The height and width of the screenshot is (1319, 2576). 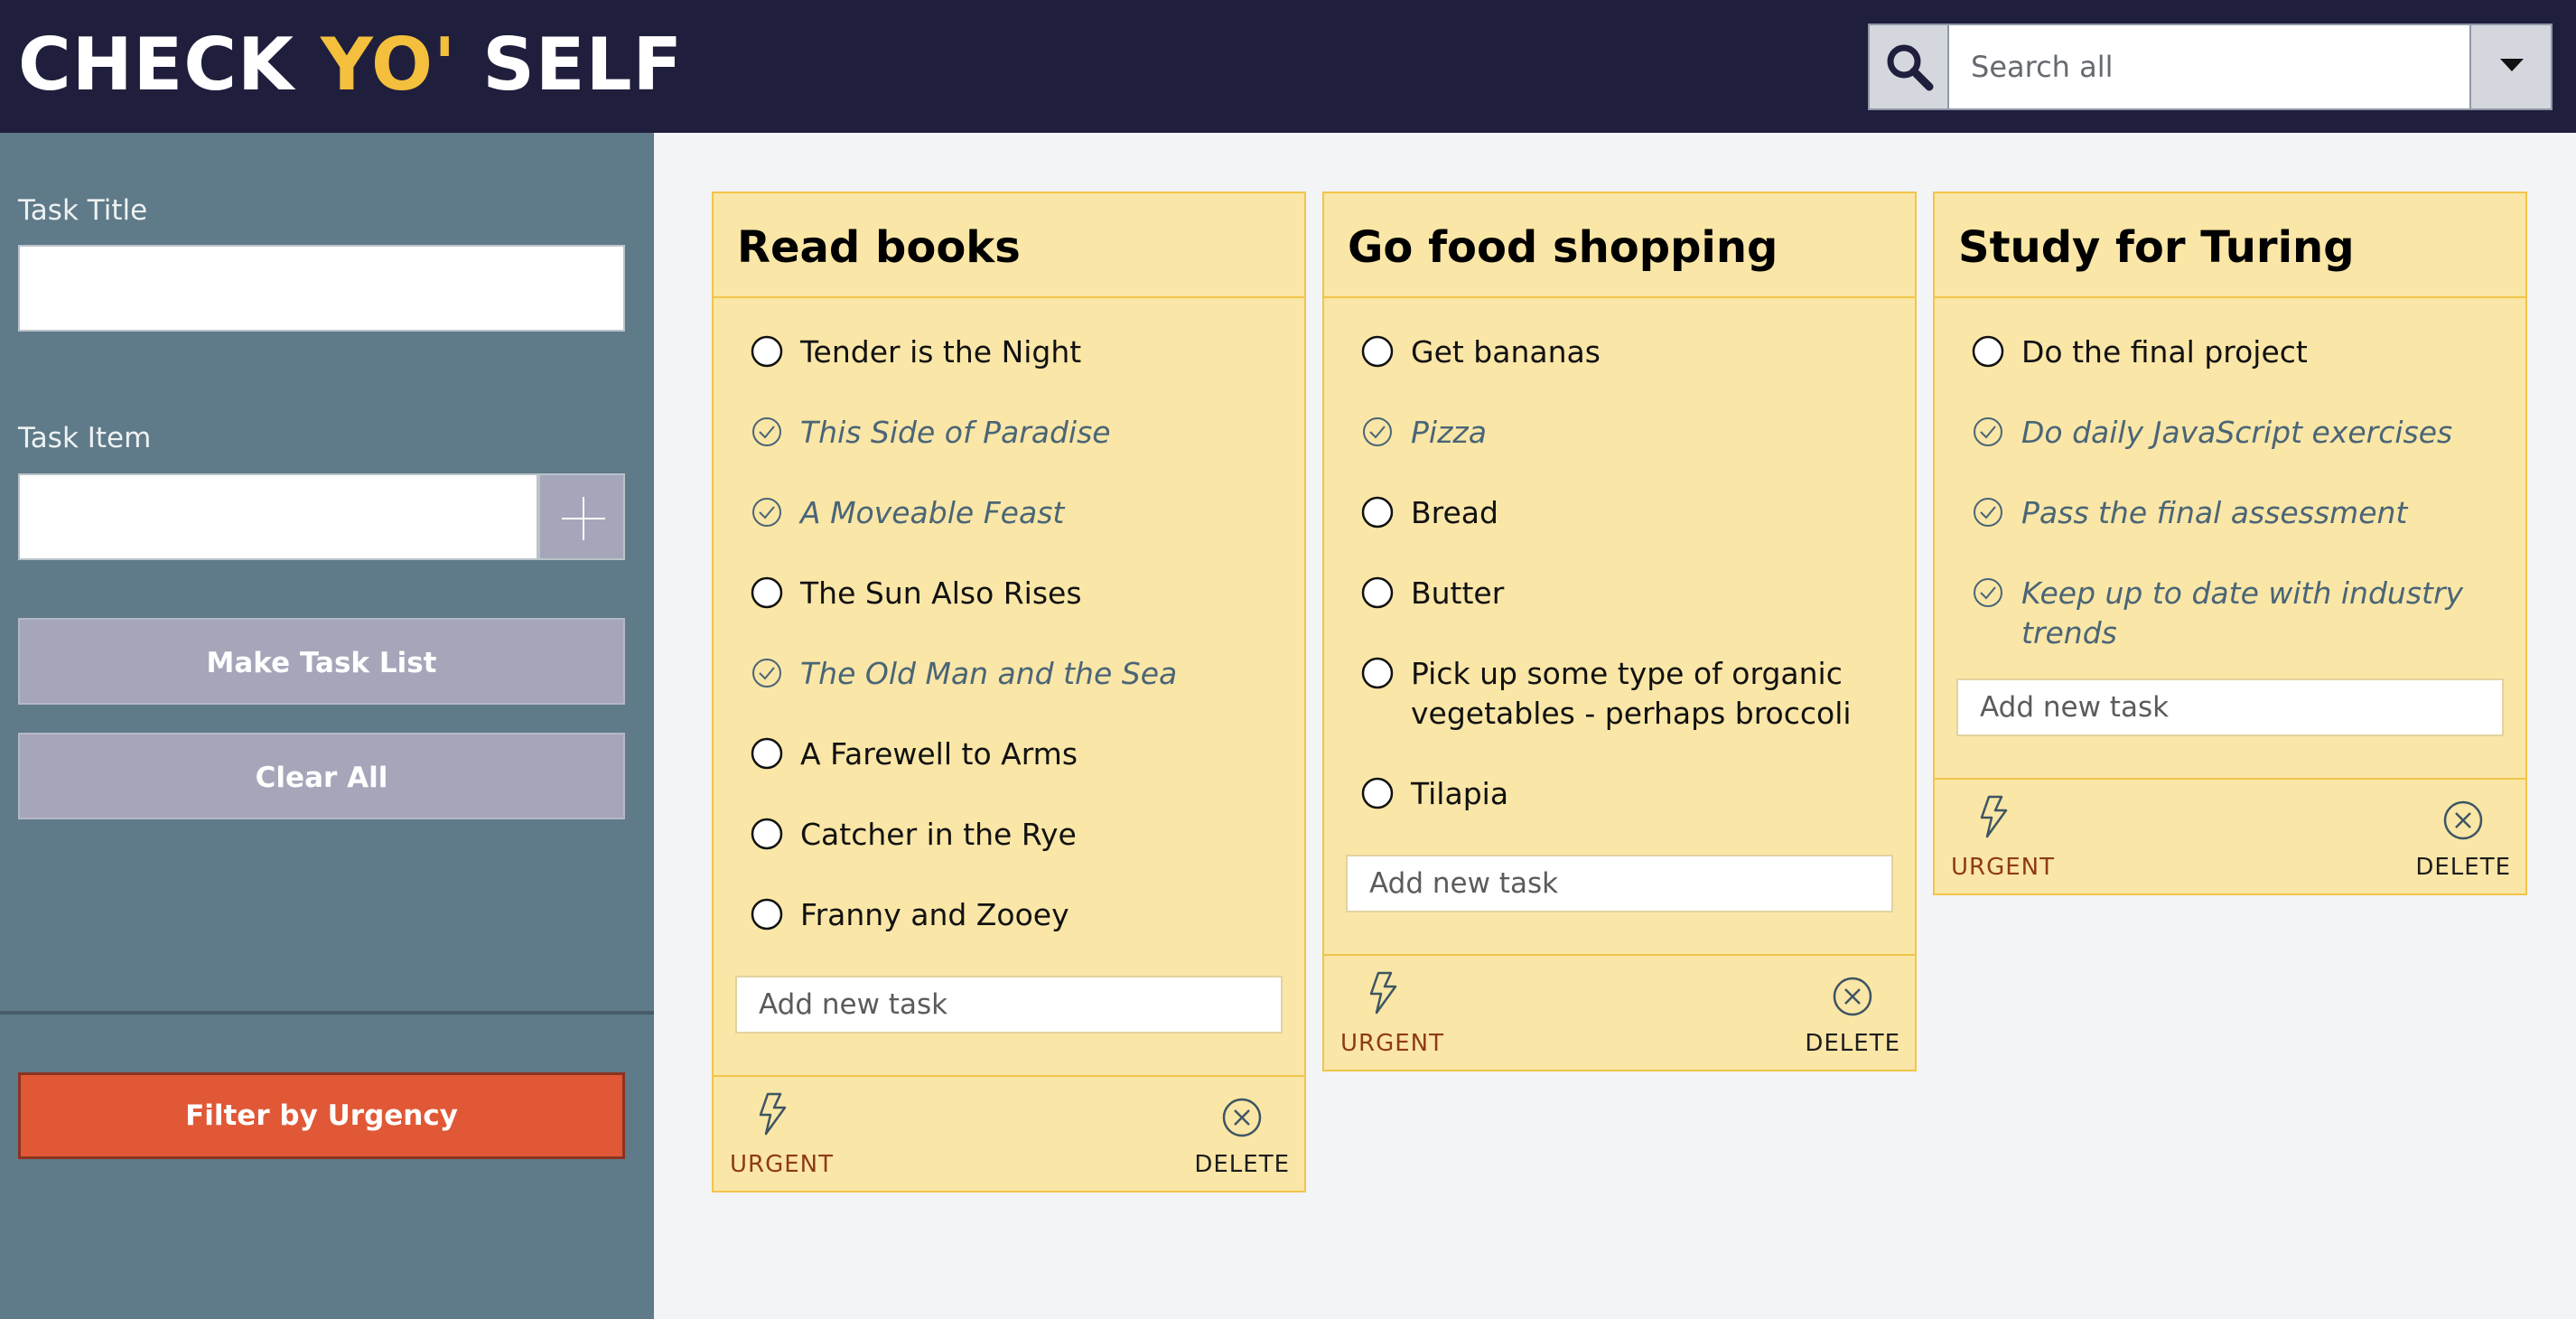 I want to click on task-item: The Old Man and the Sea, so click(x=1009, y=687).